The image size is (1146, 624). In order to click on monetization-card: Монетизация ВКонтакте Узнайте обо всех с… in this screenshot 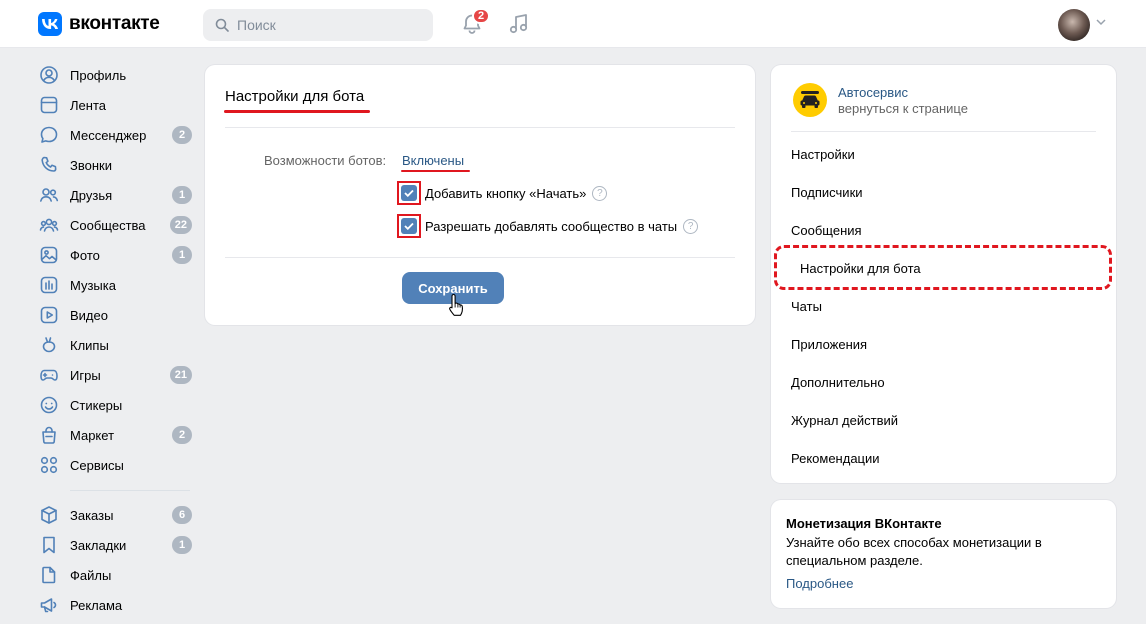, I will do `click(943, 554)`.